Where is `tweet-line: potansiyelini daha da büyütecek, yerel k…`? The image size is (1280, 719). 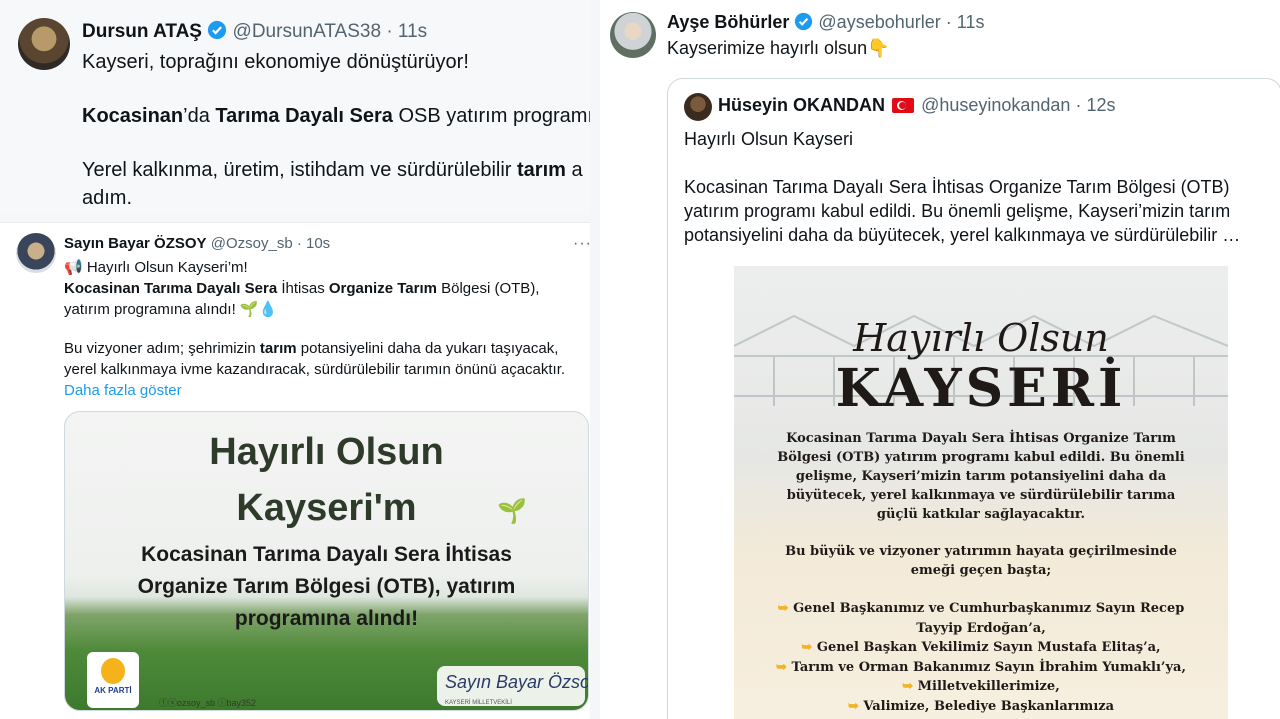
tweet-line: potansiyelini daha da büyütecek, yerel k… is located at coordinates (962, 235).